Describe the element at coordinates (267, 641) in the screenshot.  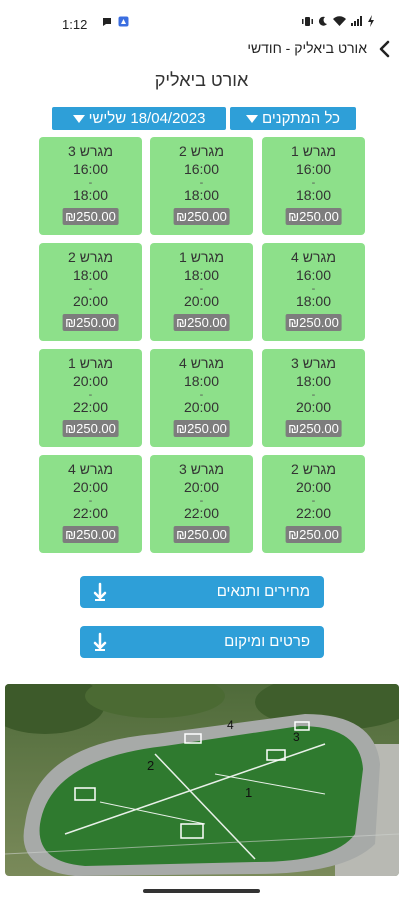
I see `details-location-label: פרטים ומיקום` at that location.